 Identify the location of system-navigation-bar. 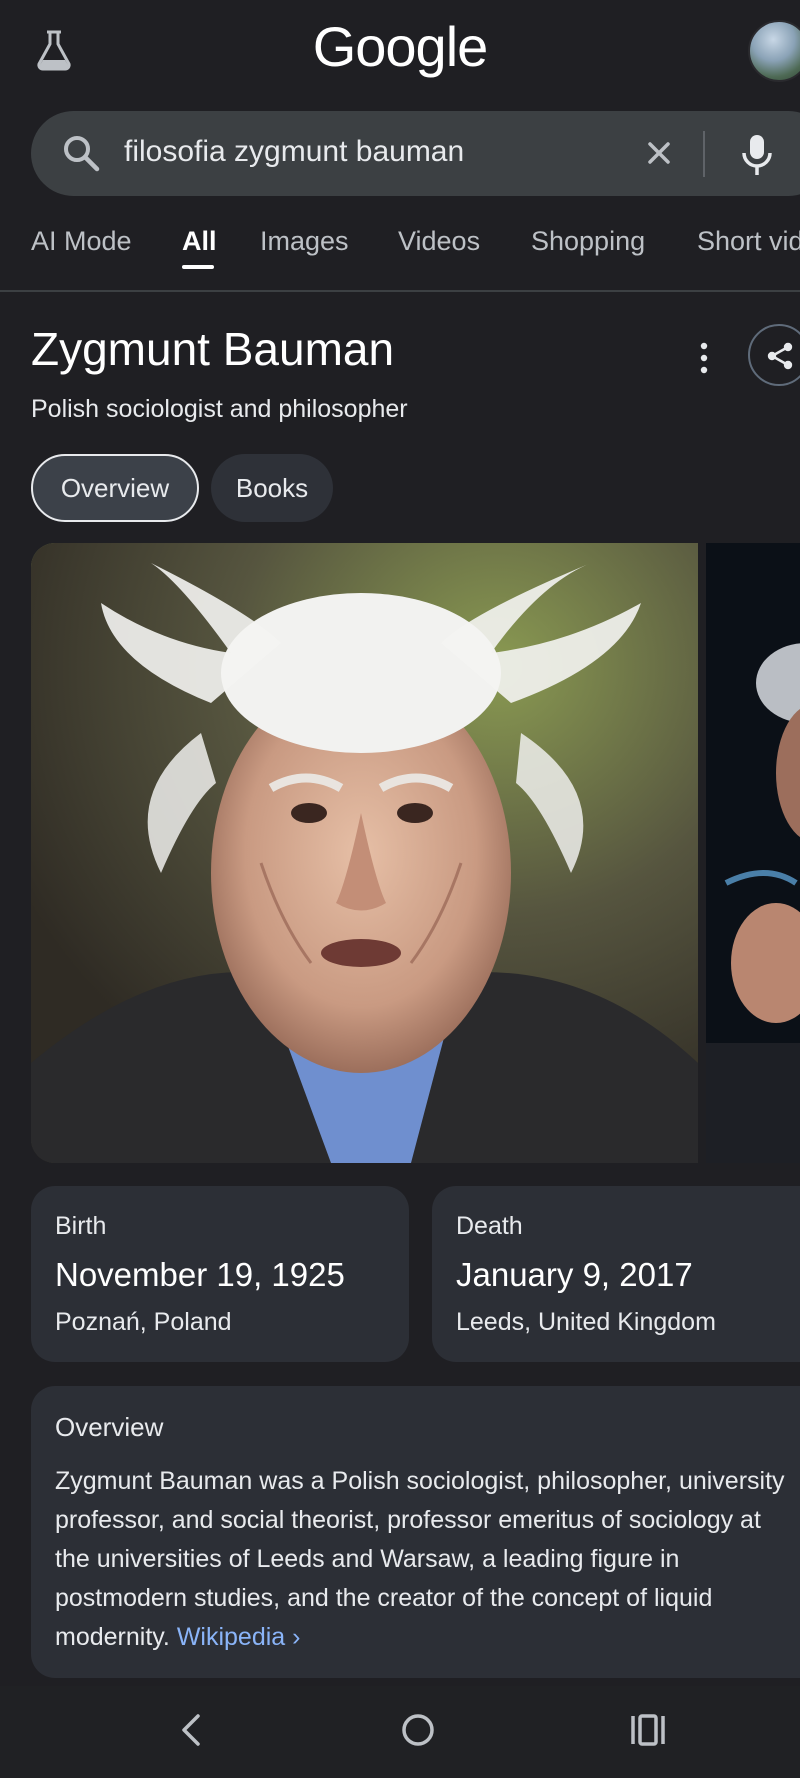
(400, 1732).